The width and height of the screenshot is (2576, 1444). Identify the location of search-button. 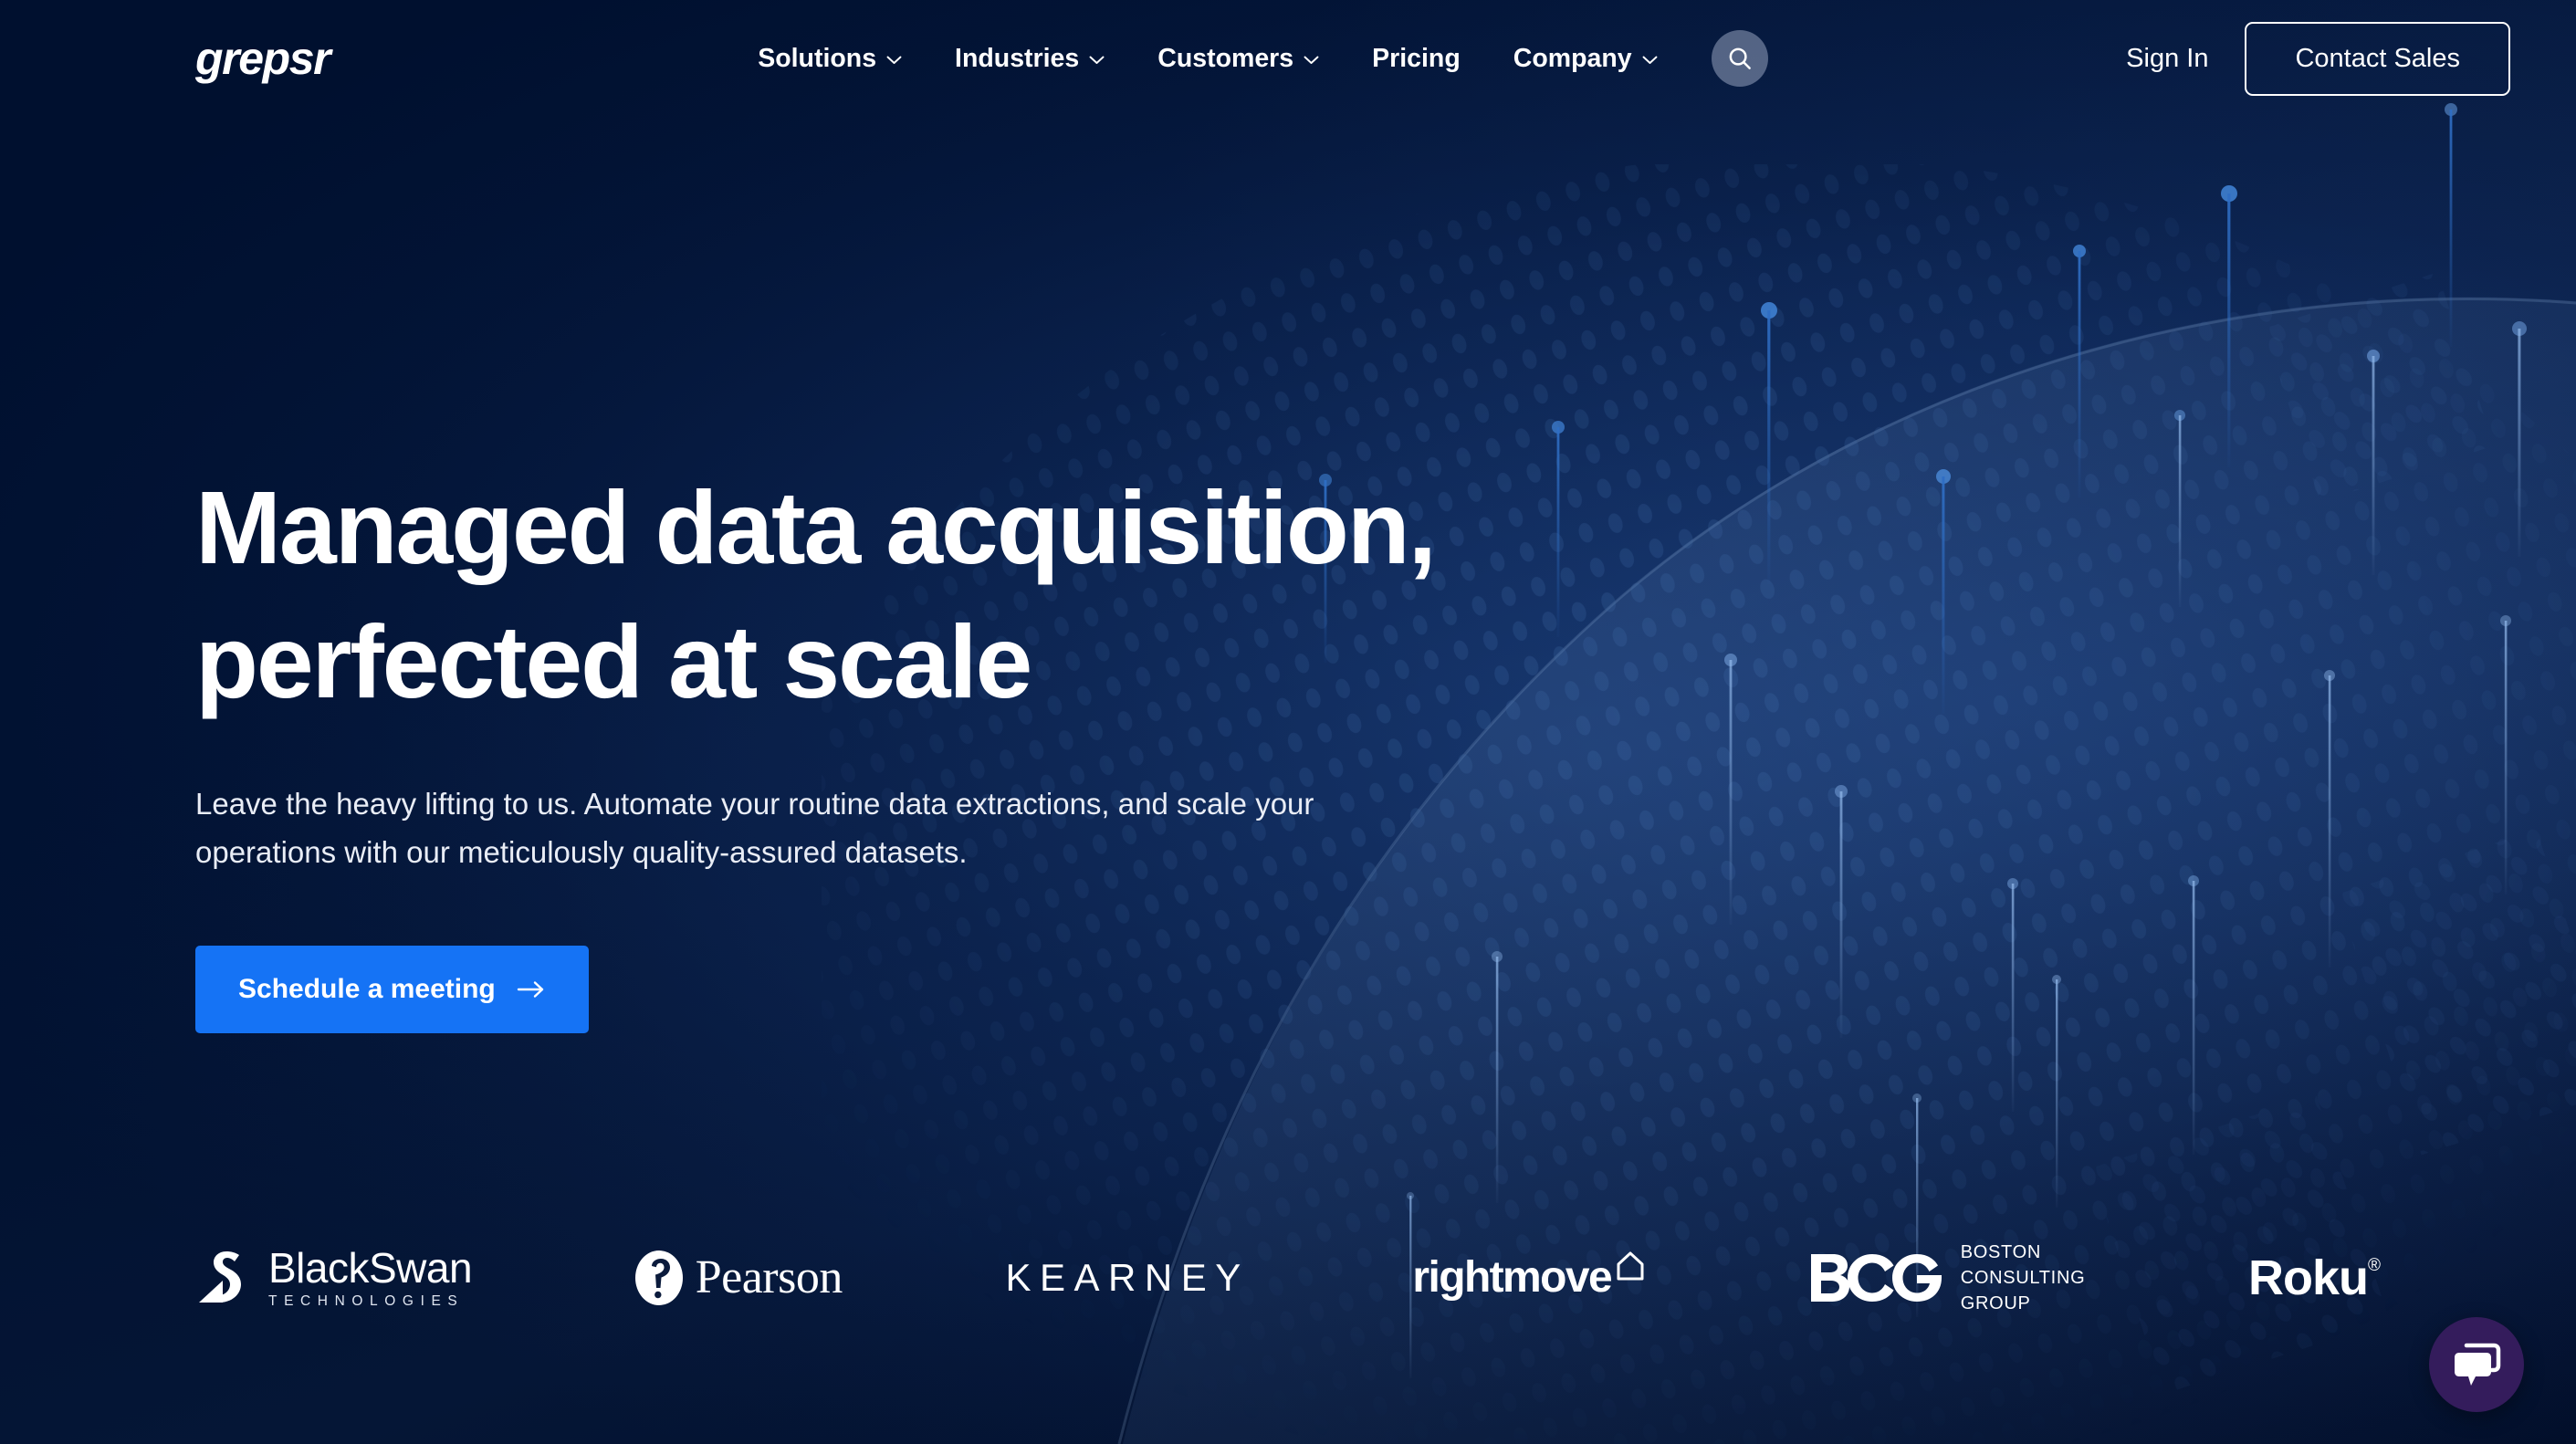
(1739, 59).